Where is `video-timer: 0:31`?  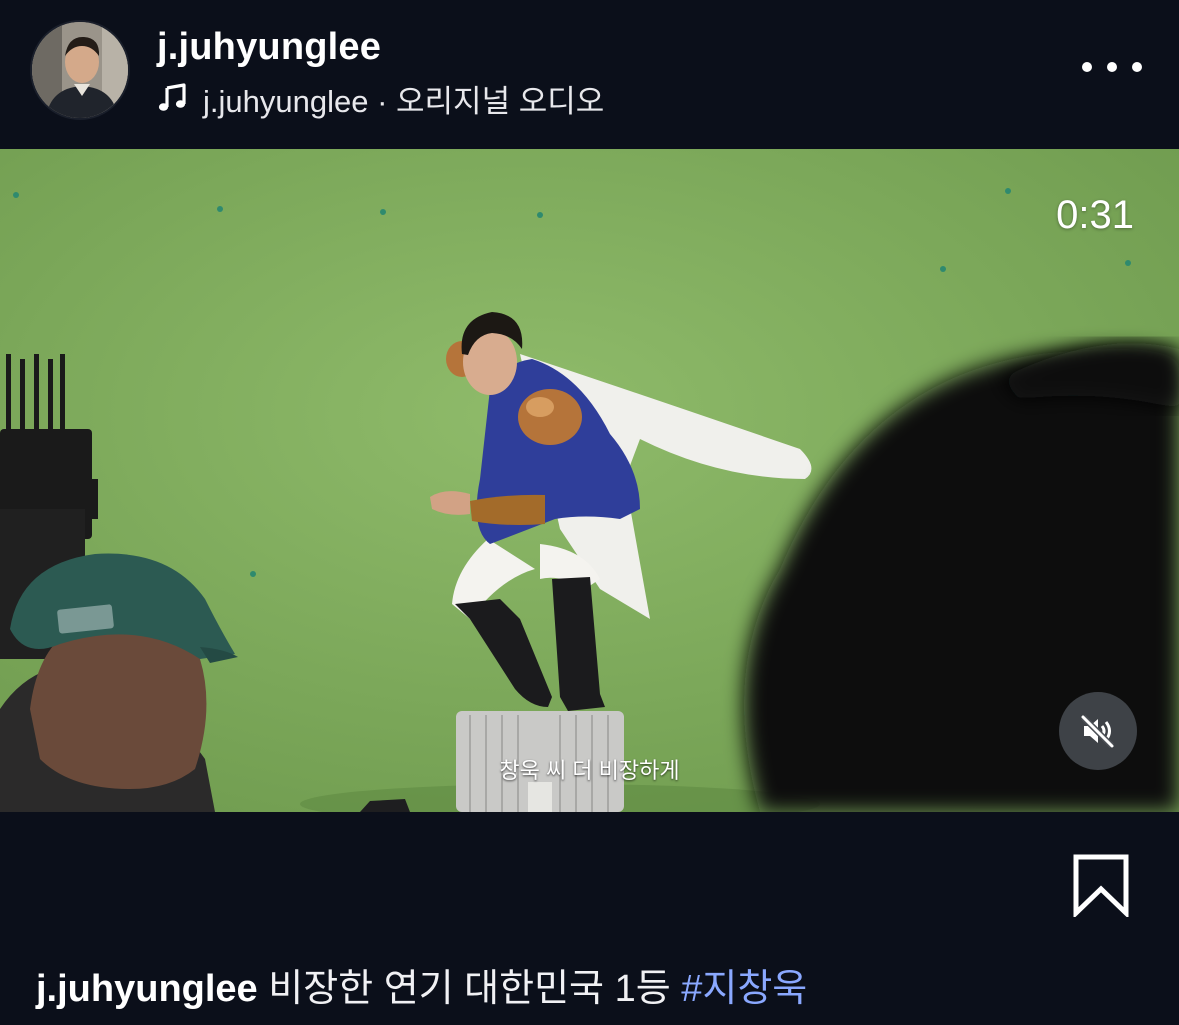 video-timer: 0:31 is located at coordinates (1095, 215).